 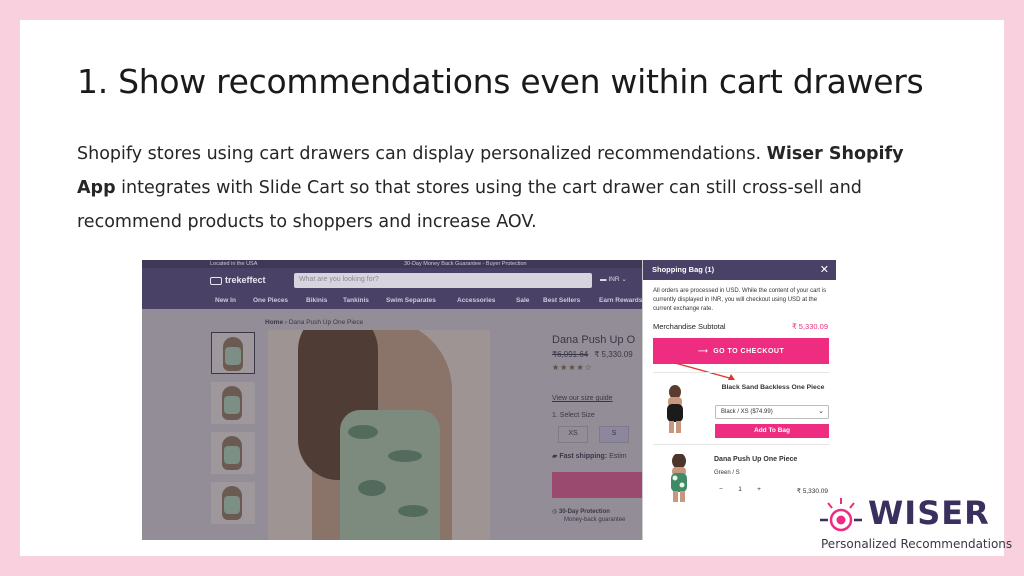 I want to click on nav-item: One Pieces, so click(x=270, y=300).